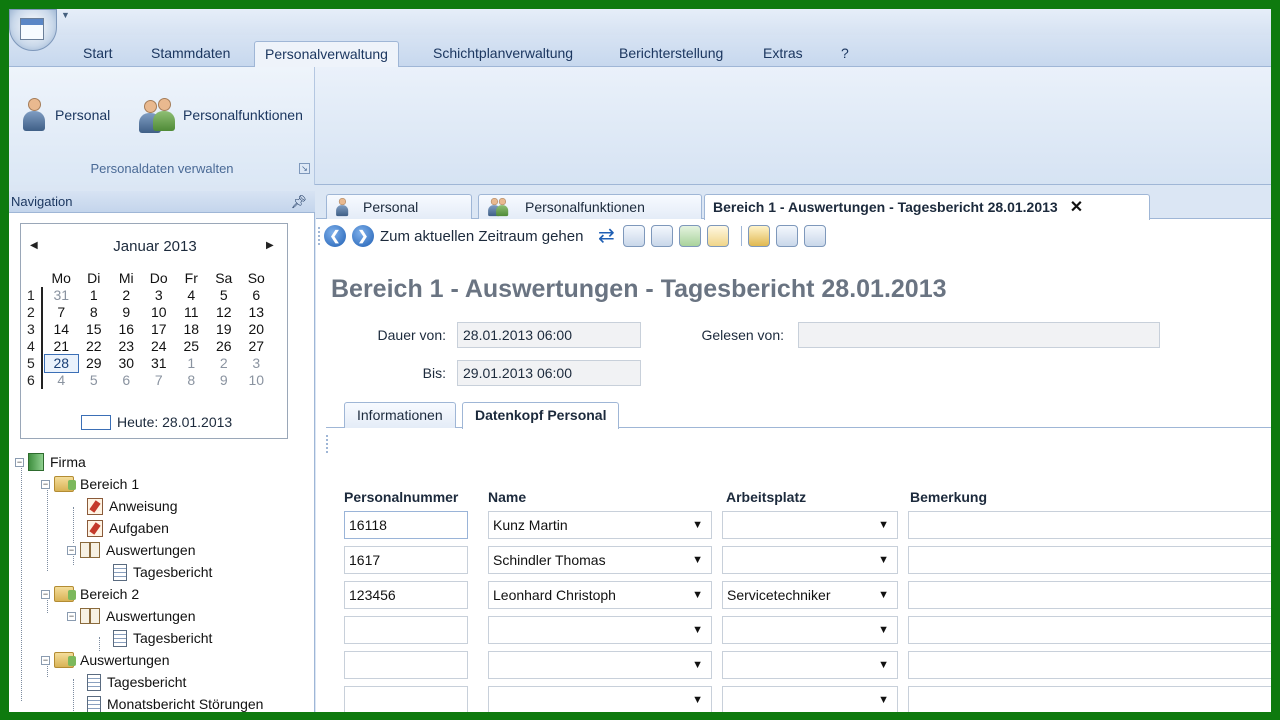 This screenshot has width=1280, height=720. Describe the element at coordinates (224, 312) in the screenshot. I see `calendar-day: 12` at that location.